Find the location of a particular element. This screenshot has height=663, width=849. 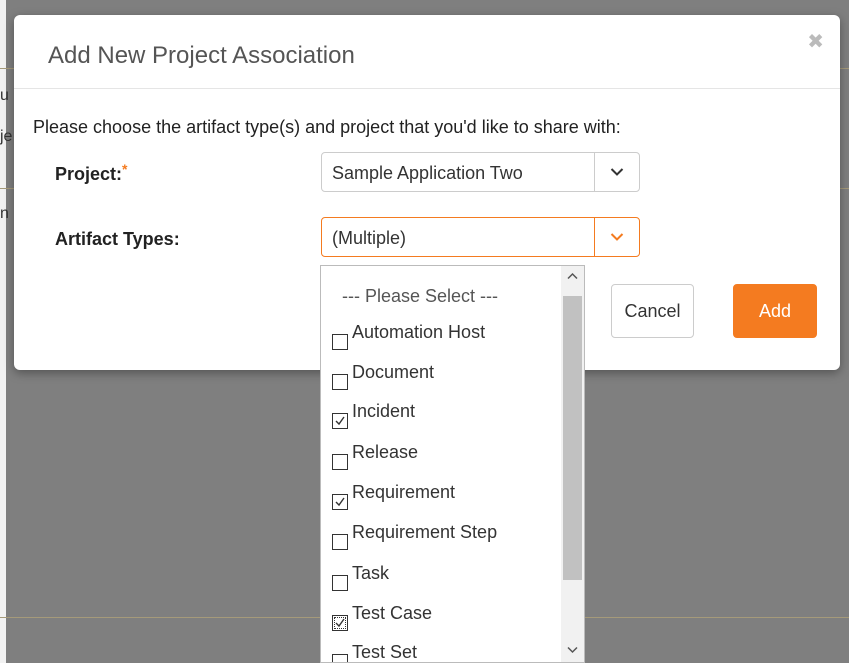

project-label-text: Project: is located at coordinates (89, 174).